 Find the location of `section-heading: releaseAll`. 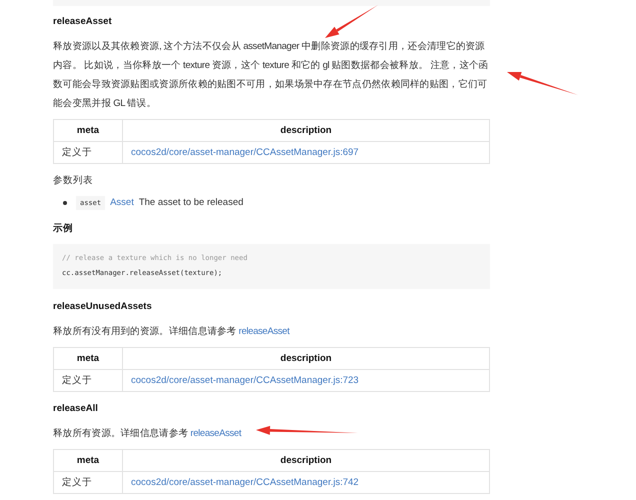

section-heading: releaseAll is located at coordinates (76, 409).